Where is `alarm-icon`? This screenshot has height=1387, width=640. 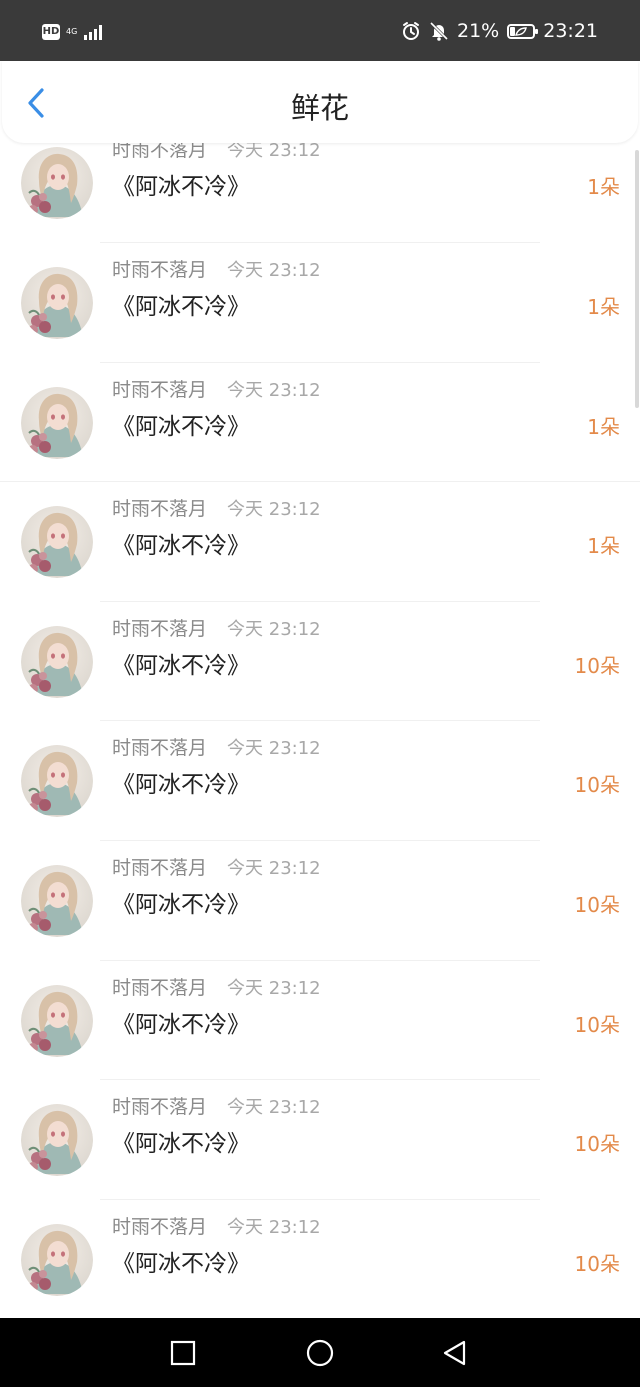 alarm-icon is located at coordinates (411, 31).